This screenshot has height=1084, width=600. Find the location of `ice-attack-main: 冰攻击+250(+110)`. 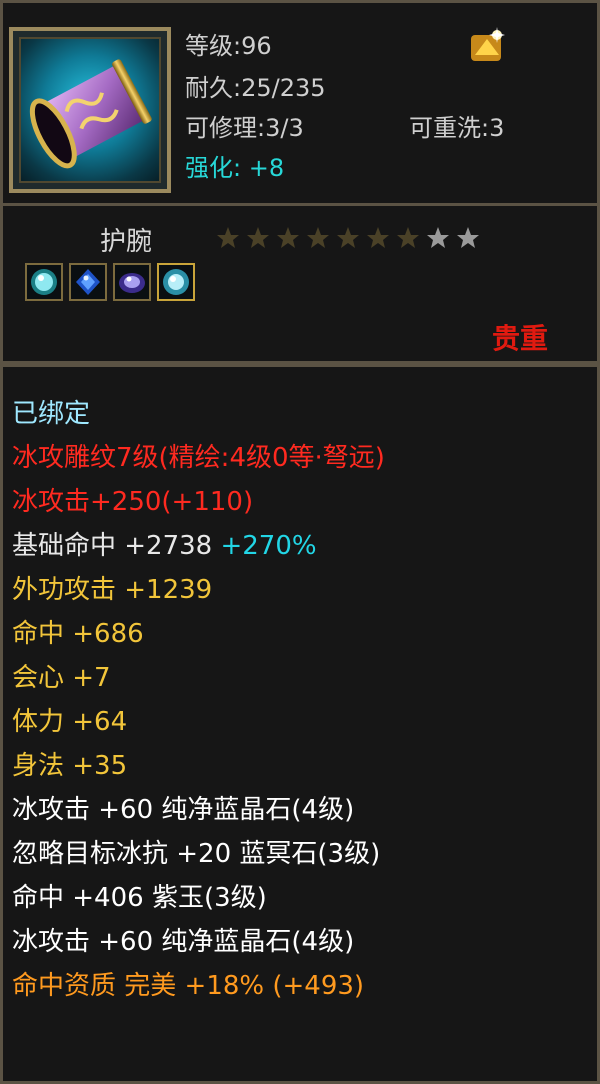

ice-attack-main: 冰攻击+250(+110) is located at coordinates (133, 502).